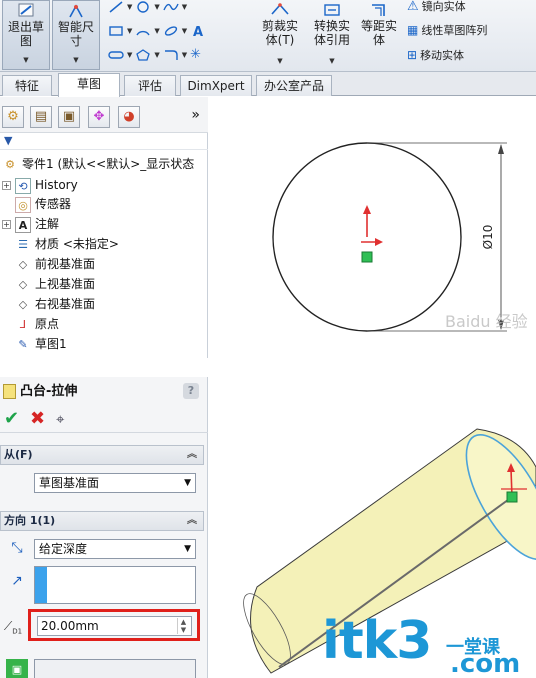 Image resolution: width=536 pixels, height=678 pixels. Describe the element at coordinates (170, 31) in the screenshot. I see `ellipse-icon` at that location.